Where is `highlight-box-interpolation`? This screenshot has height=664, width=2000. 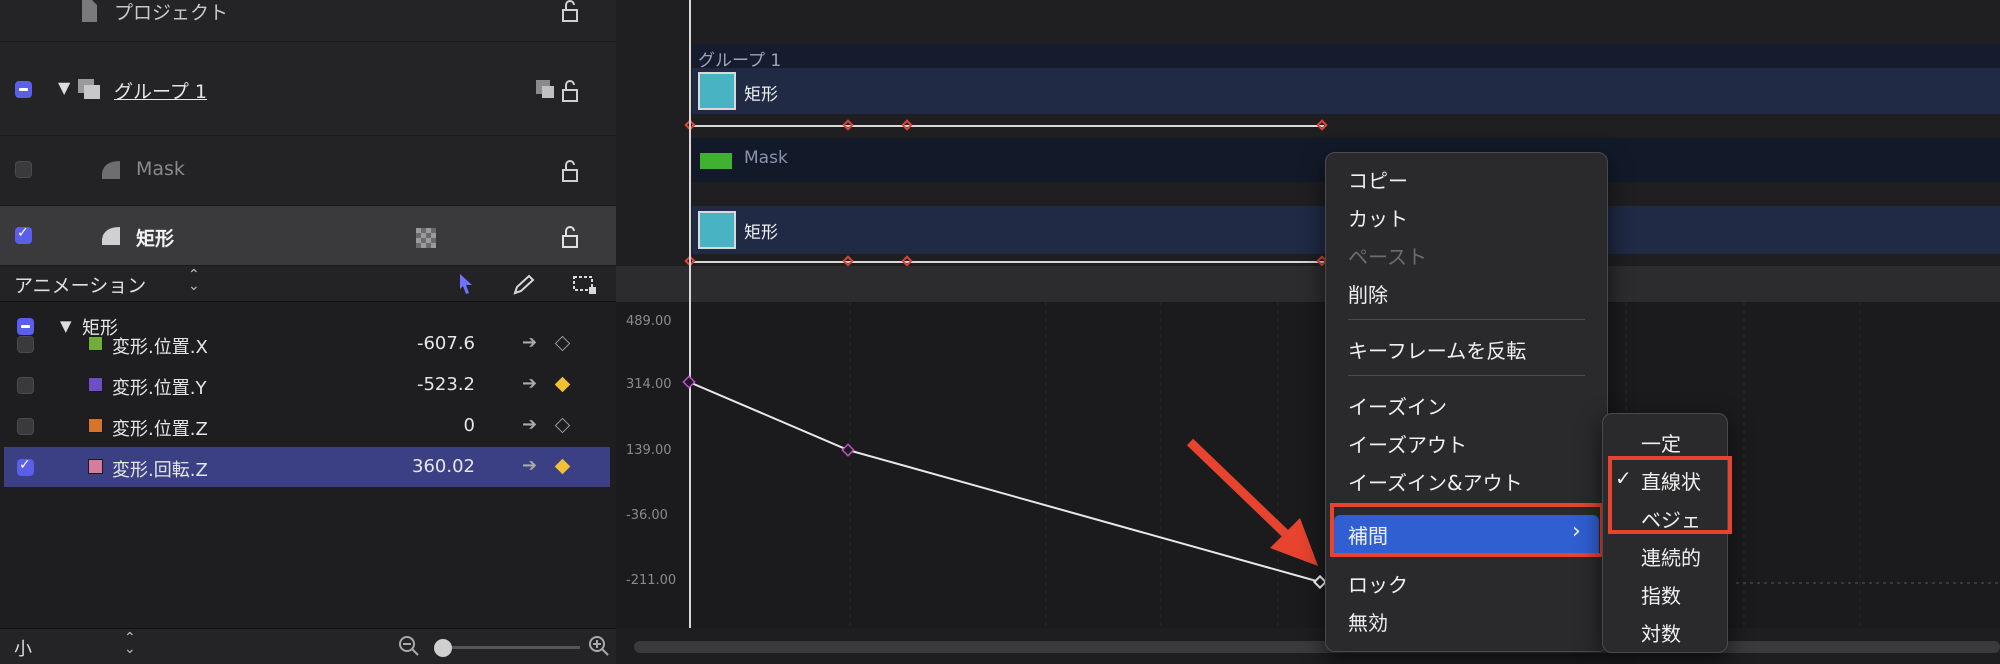
highlight-box-interpolation is located at coordinates (1467, 530).